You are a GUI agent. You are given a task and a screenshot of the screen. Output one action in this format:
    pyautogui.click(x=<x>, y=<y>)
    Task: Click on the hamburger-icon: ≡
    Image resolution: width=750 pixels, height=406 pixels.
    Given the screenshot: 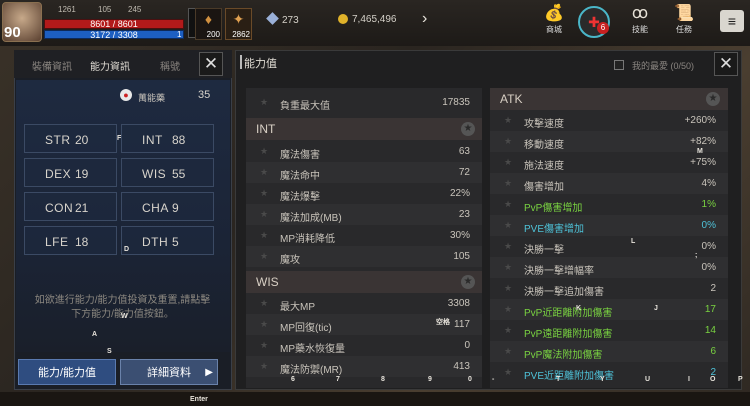 What is the action you would take?
    pyautogui.click(x=732, y=21)
    